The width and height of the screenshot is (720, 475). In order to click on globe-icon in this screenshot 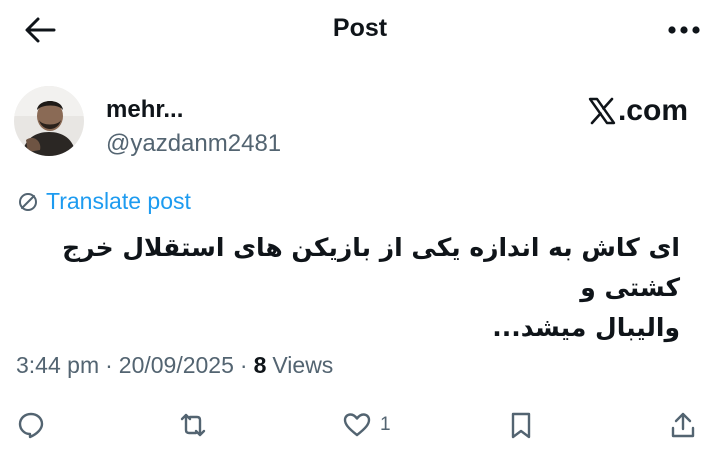, I will do `click(28, 201)`.